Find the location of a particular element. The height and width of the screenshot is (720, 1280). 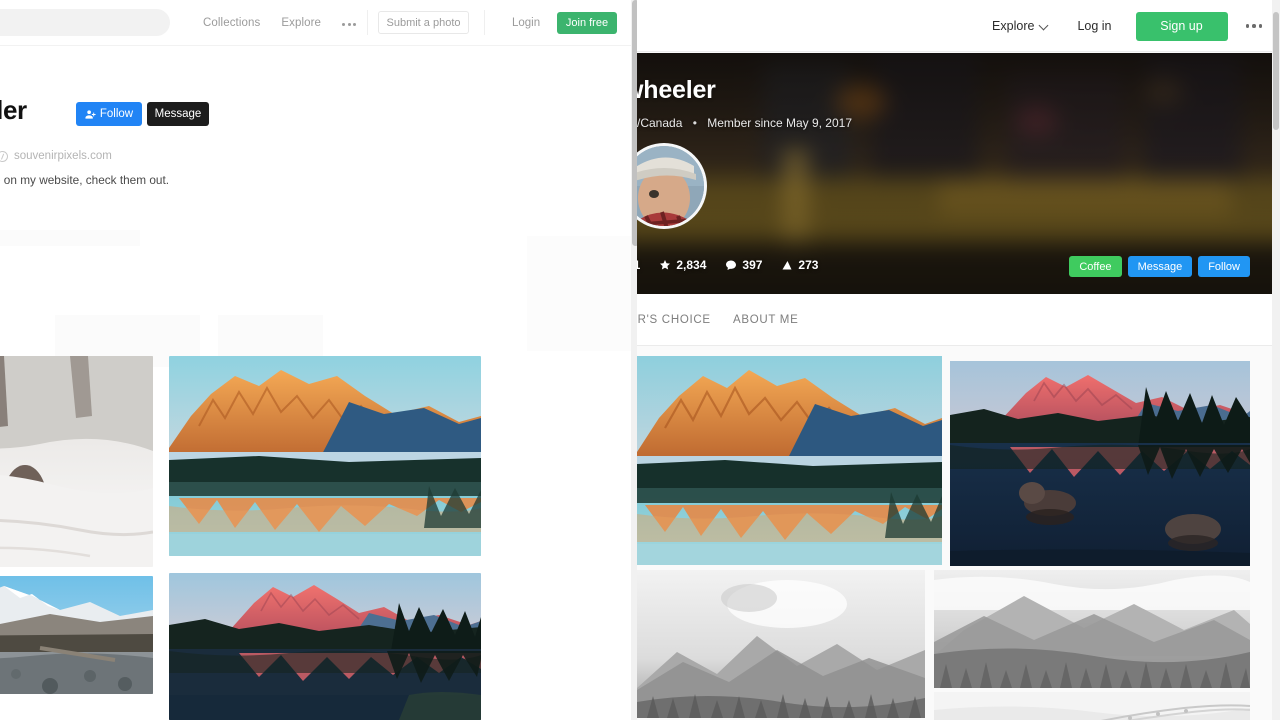

profile-stats: 61 2,834 397 is located at coordinates (727, 265).